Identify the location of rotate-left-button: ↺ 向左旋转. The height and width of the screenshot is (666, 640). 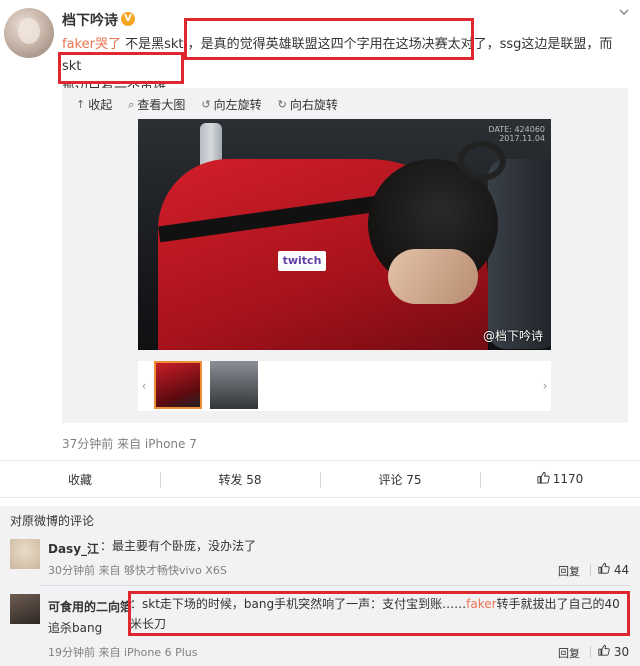
(231, 104).